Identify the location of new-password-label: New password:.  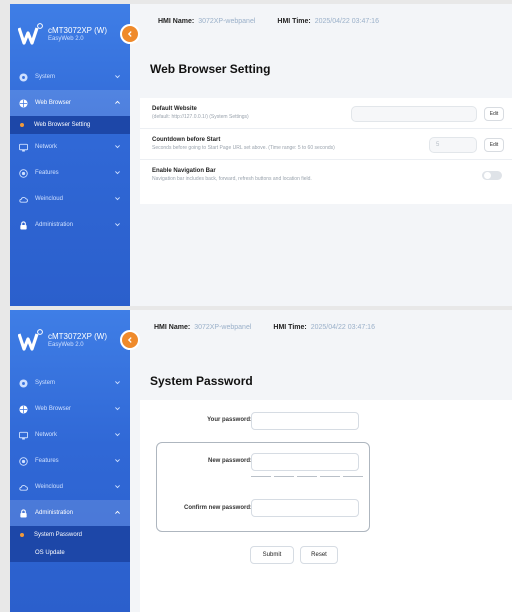
(229, 461).